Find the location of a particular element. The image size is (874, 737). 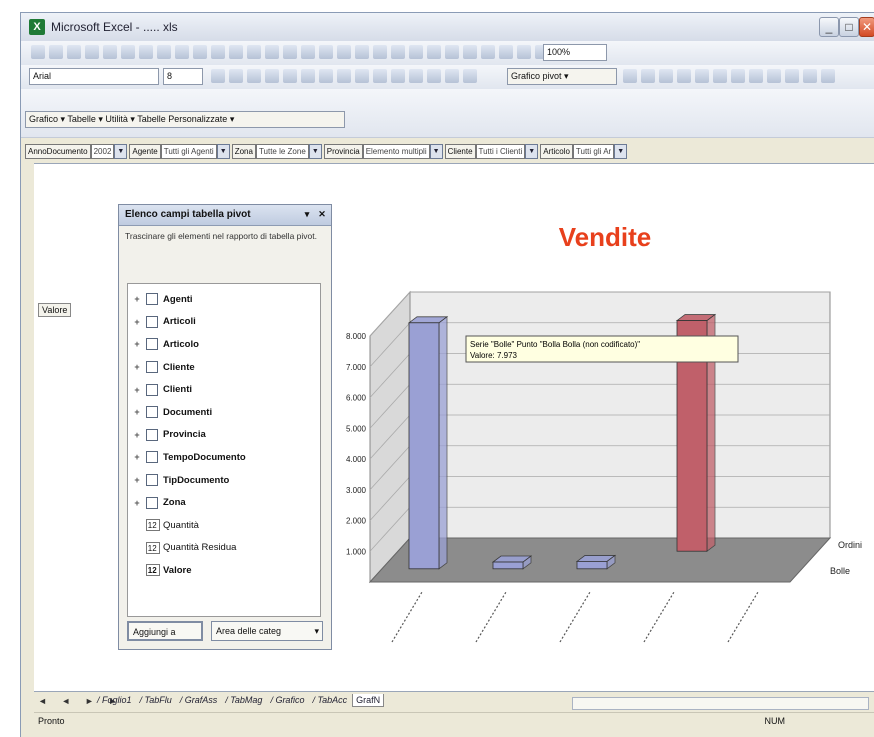

y-tick-label: 1.000 is located at coordinates (356, 551).